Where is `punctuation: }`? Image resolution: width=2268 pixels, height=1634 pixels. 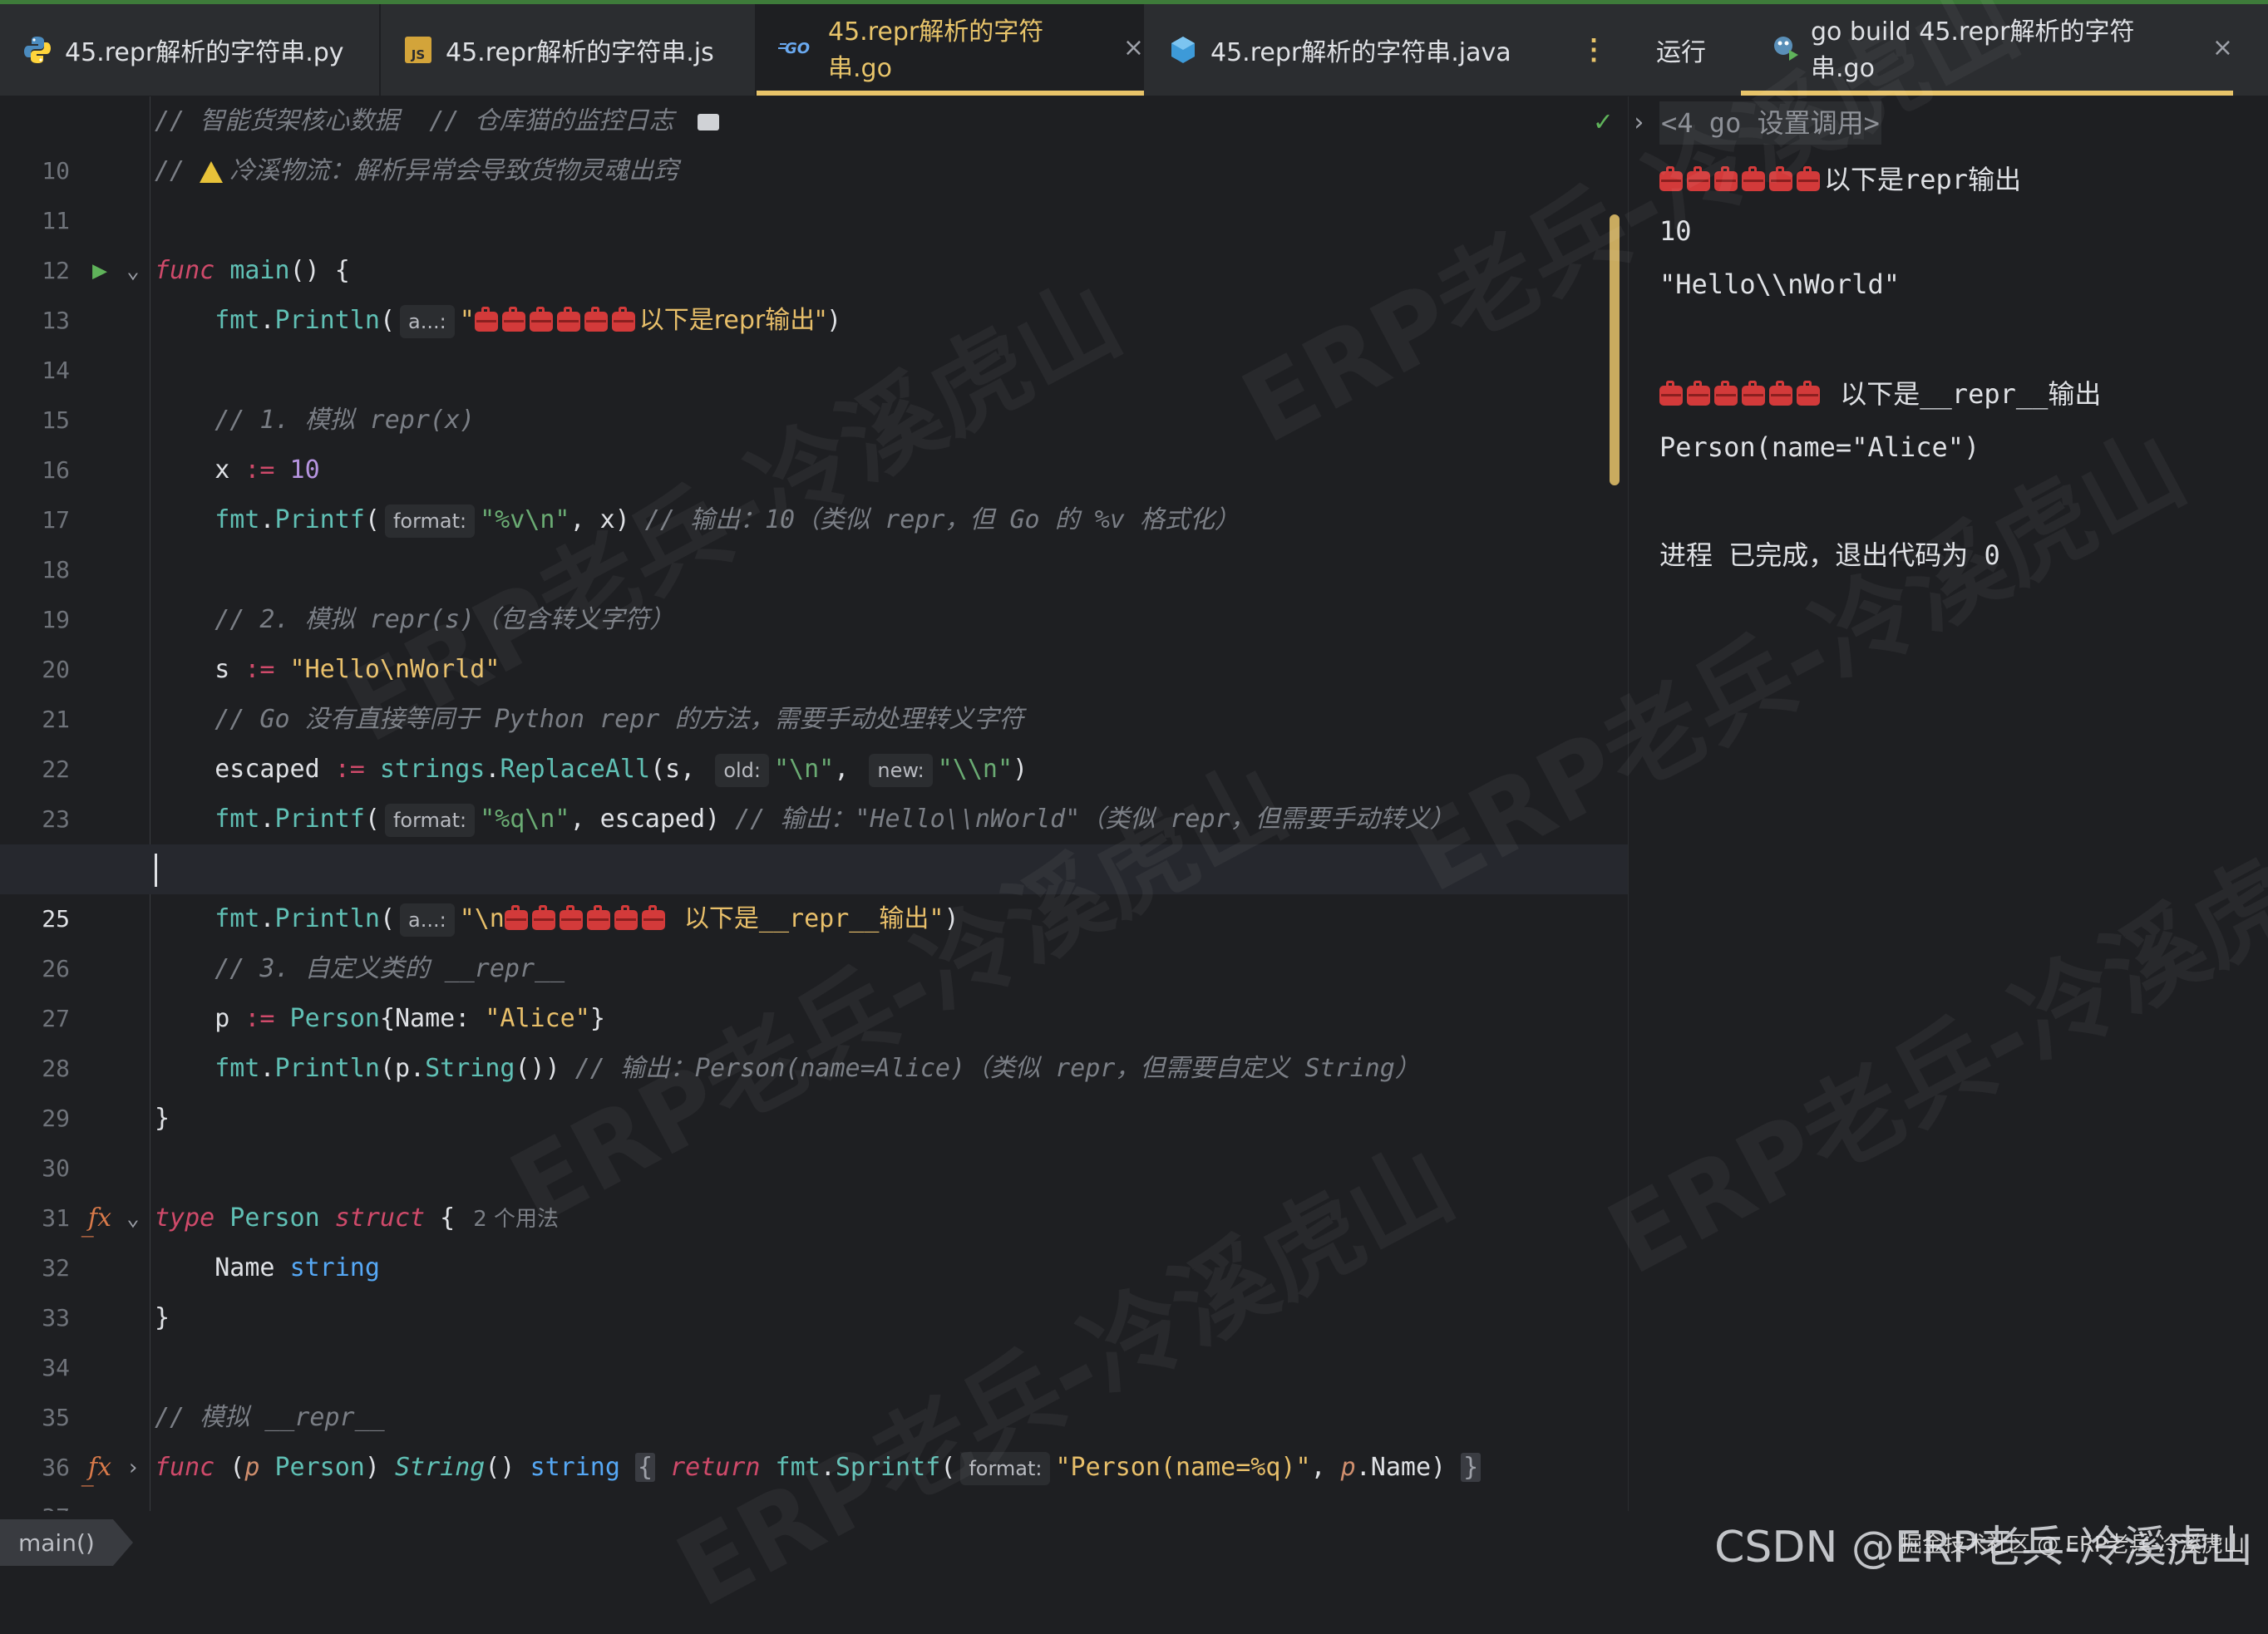 punctuation: } is located at coordinates (597, 1019).